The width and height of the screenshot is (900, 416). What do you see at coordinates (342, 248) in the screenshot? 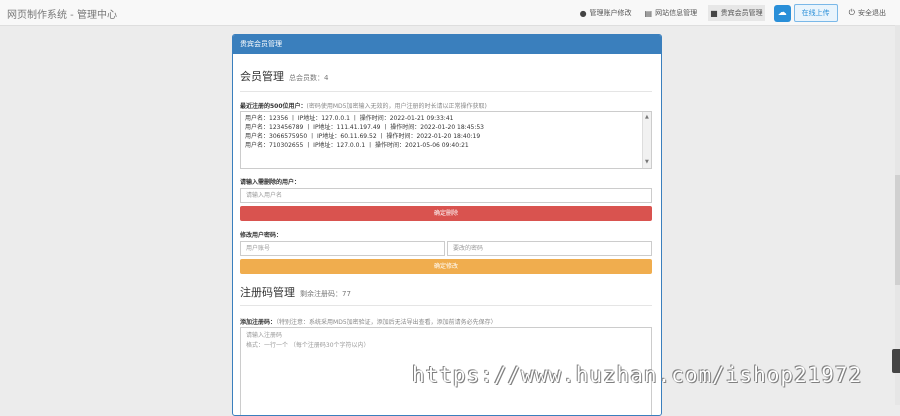
I see `modify-username-input: 用户账号` at bounding box center [342, 248].